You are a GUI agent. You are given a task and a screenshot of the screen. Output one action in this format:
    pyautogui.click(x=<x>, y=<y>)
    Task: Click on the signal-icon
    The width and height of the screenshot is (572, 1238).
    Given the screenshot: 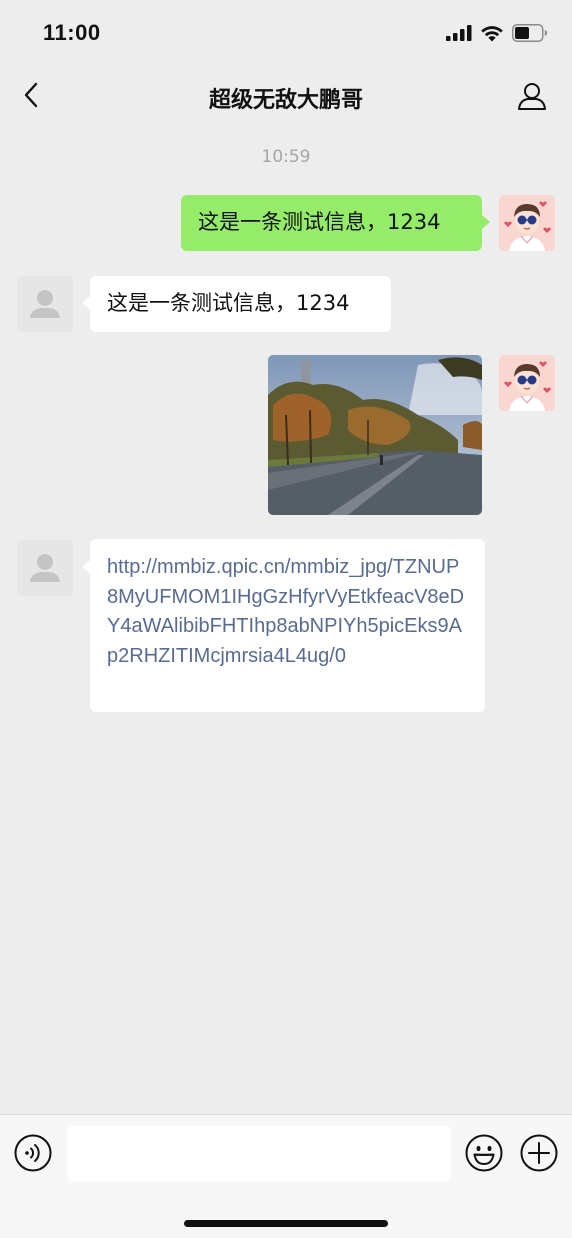 What is the action you would take?
    pyautogui.click(x=459, y=35)
    